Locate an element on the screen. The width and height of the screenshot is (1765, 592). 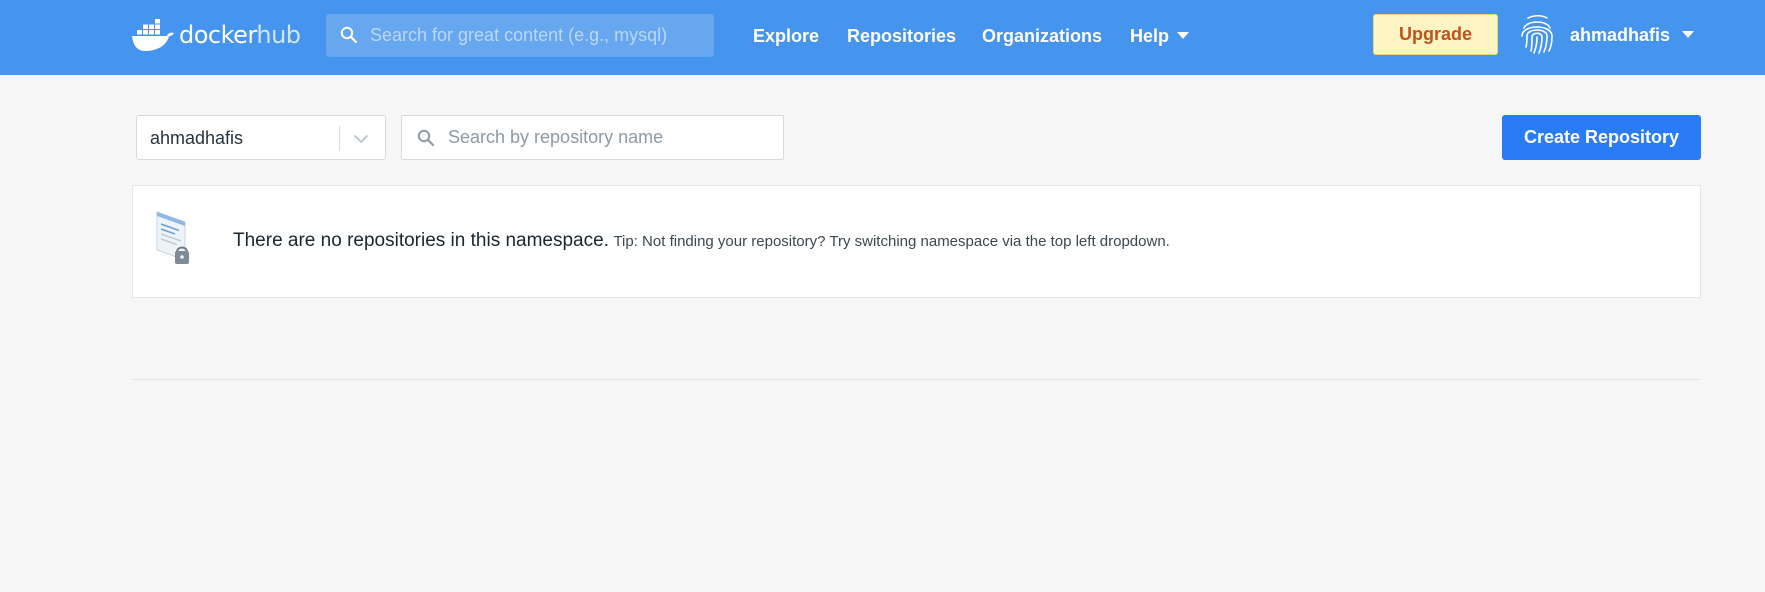
nav-organizations: Organizations is located at coordinates (1042, 36).